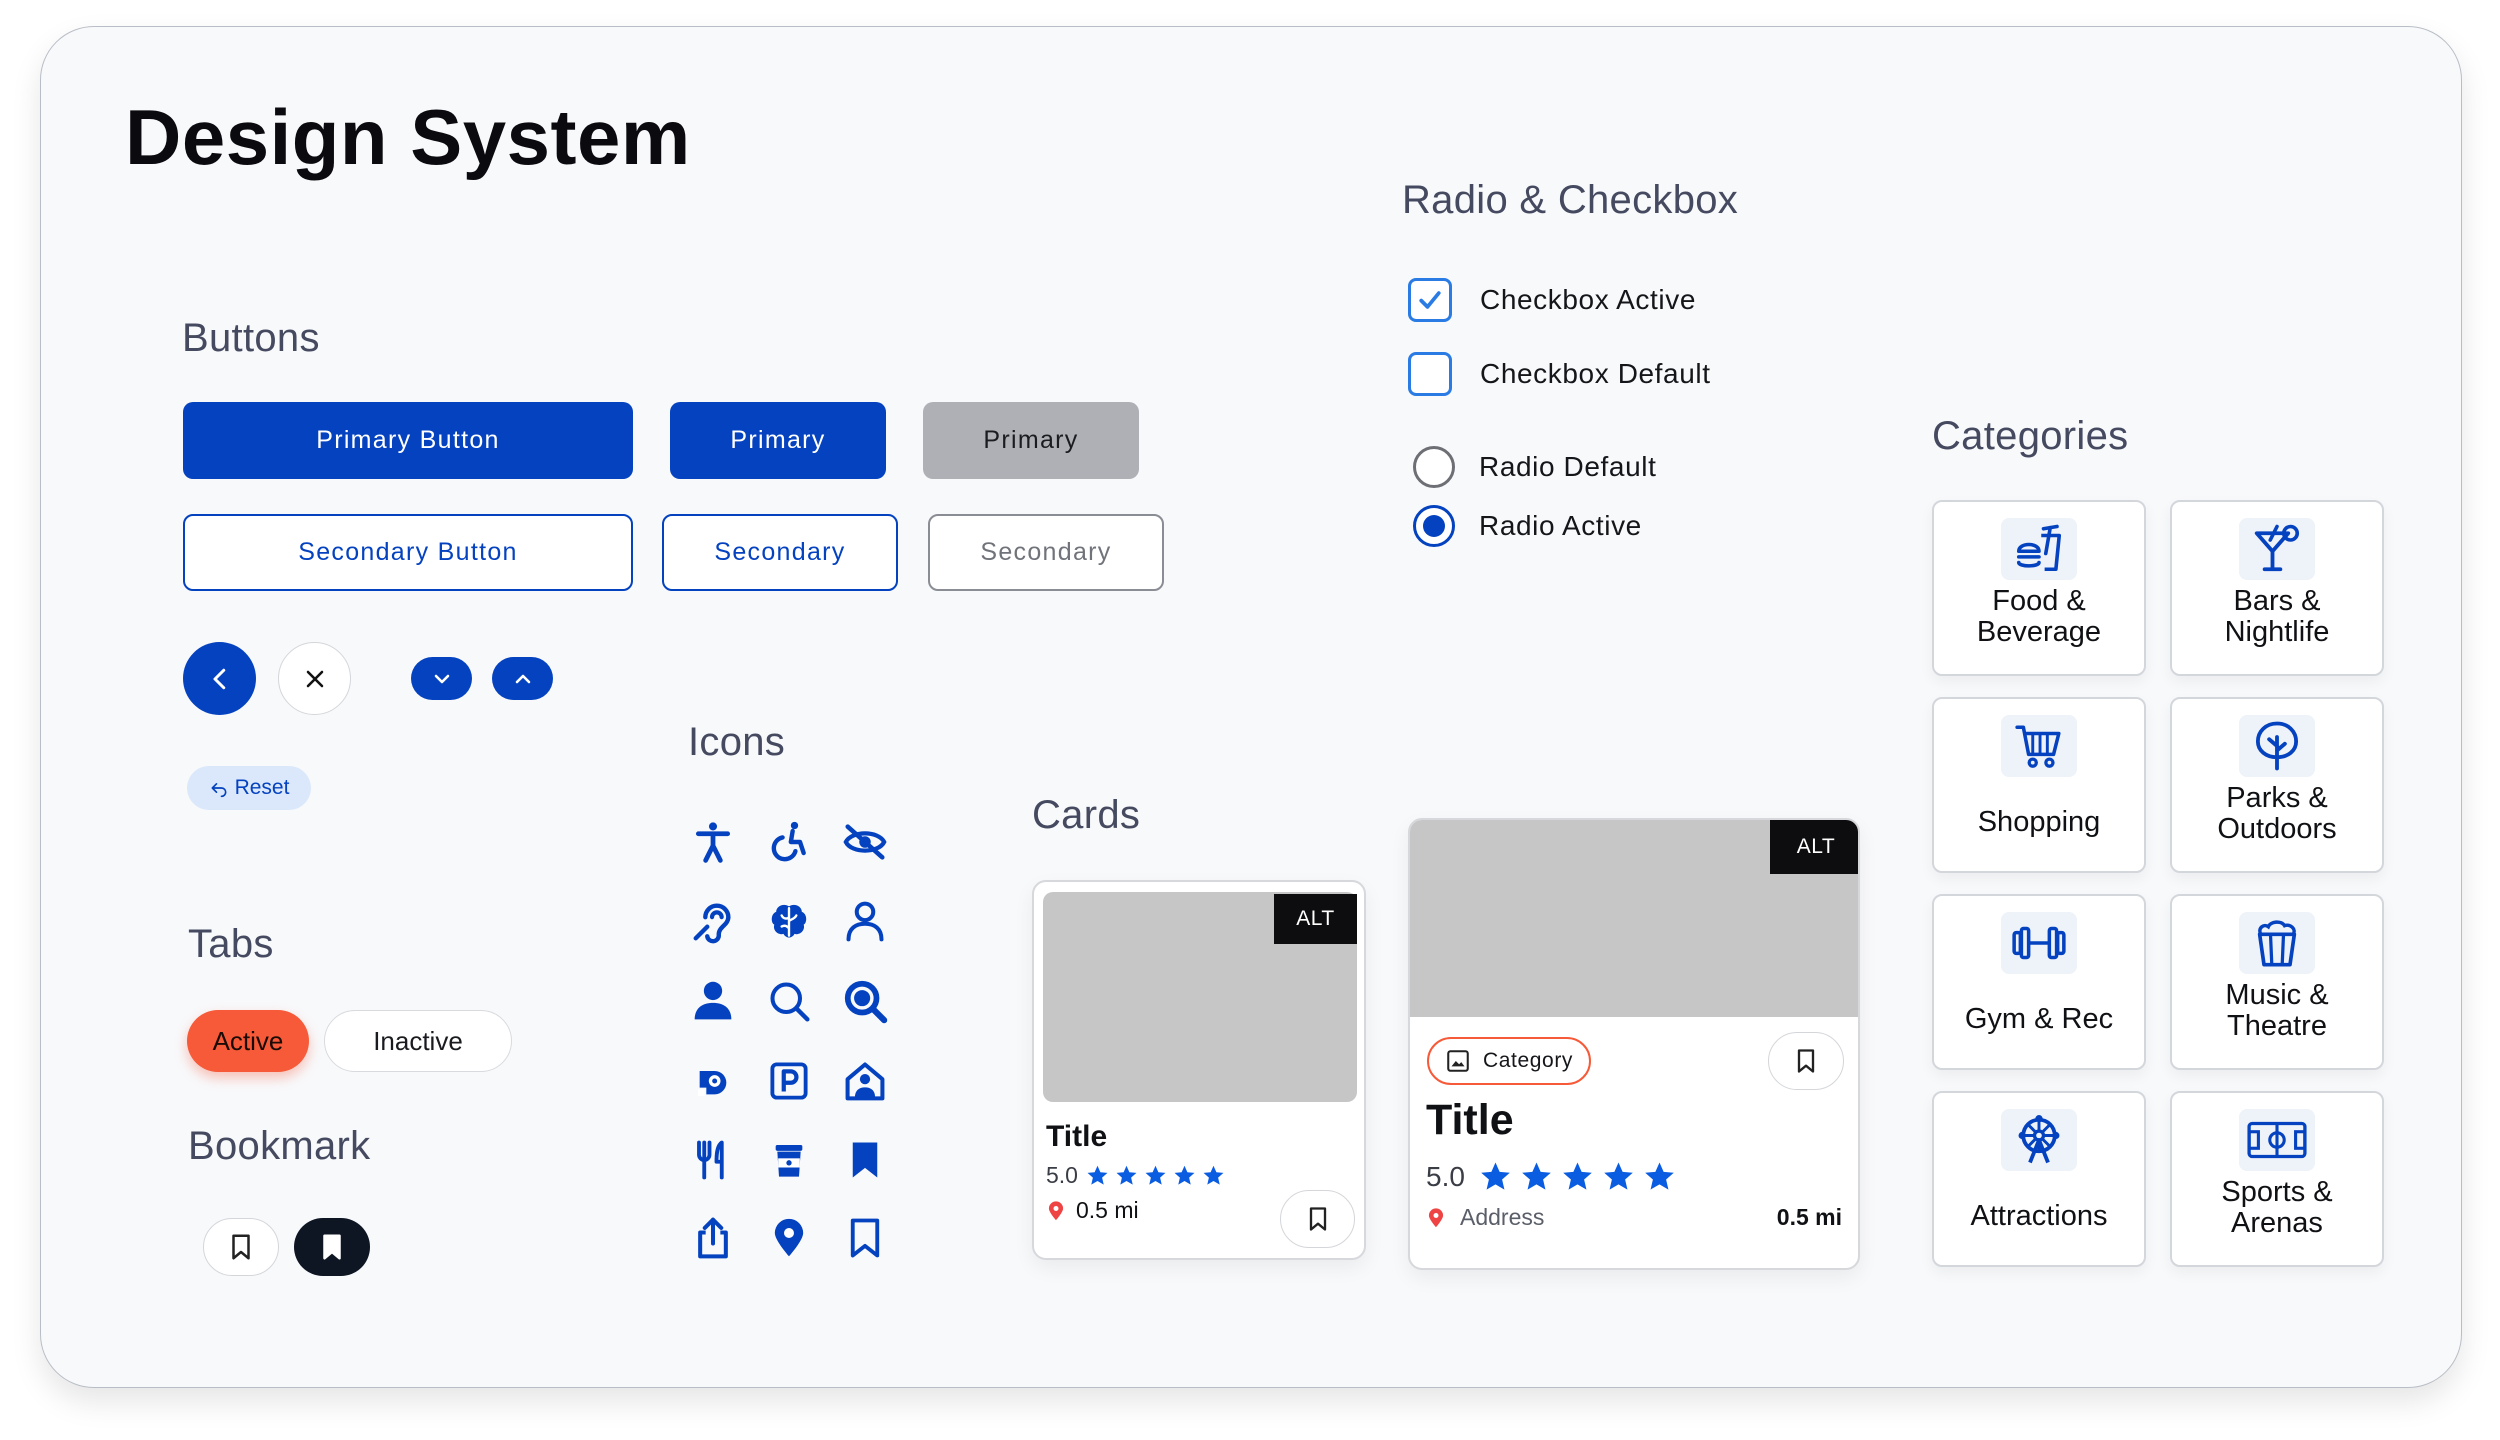  What do you see at coordinates (262, 787) in the screenshot?
I see `reset-label: Reset` at bounding box center [262, 787].